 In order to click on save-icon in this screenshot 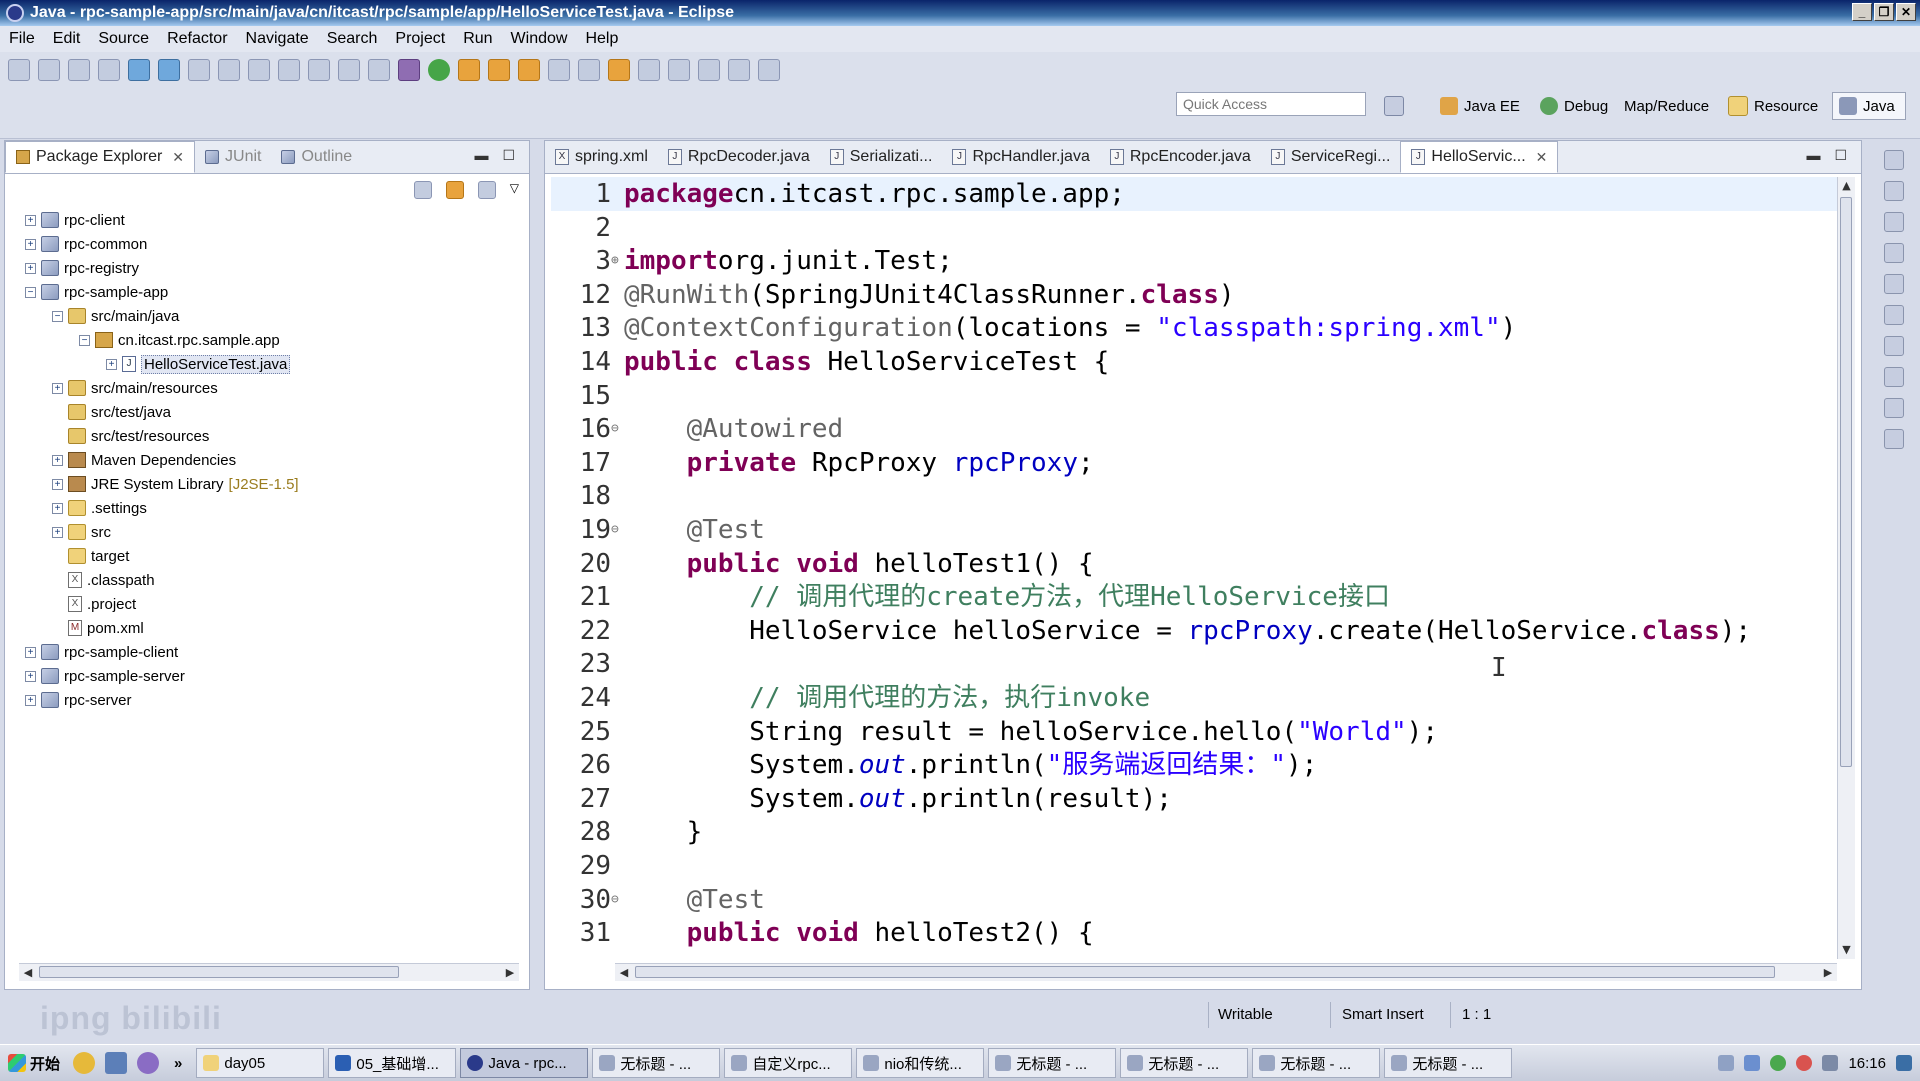, I will do `click(49, 70)`.